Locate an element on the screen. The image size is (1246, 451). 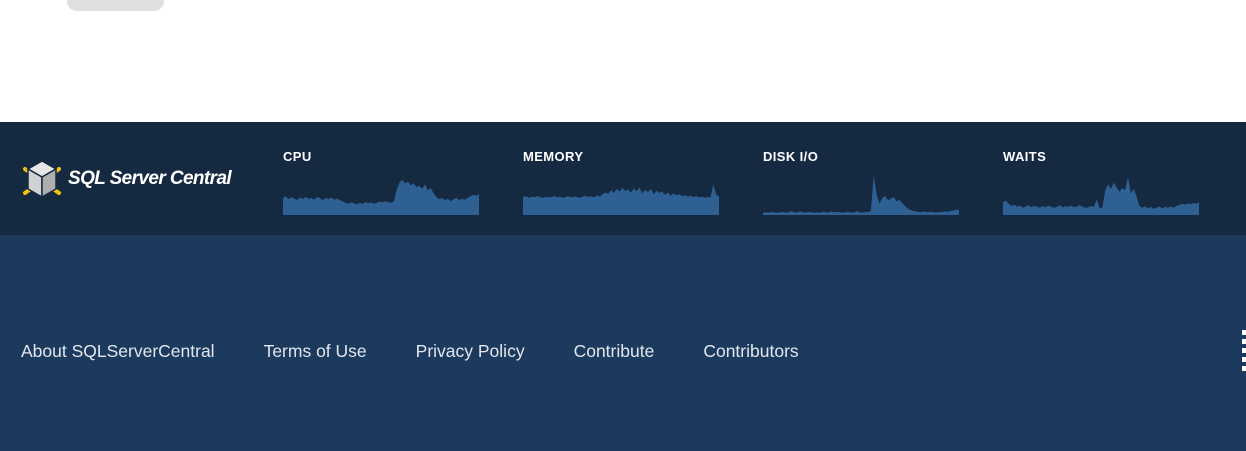
clipped-feedback-tab is located at coordinates (1244, 350).